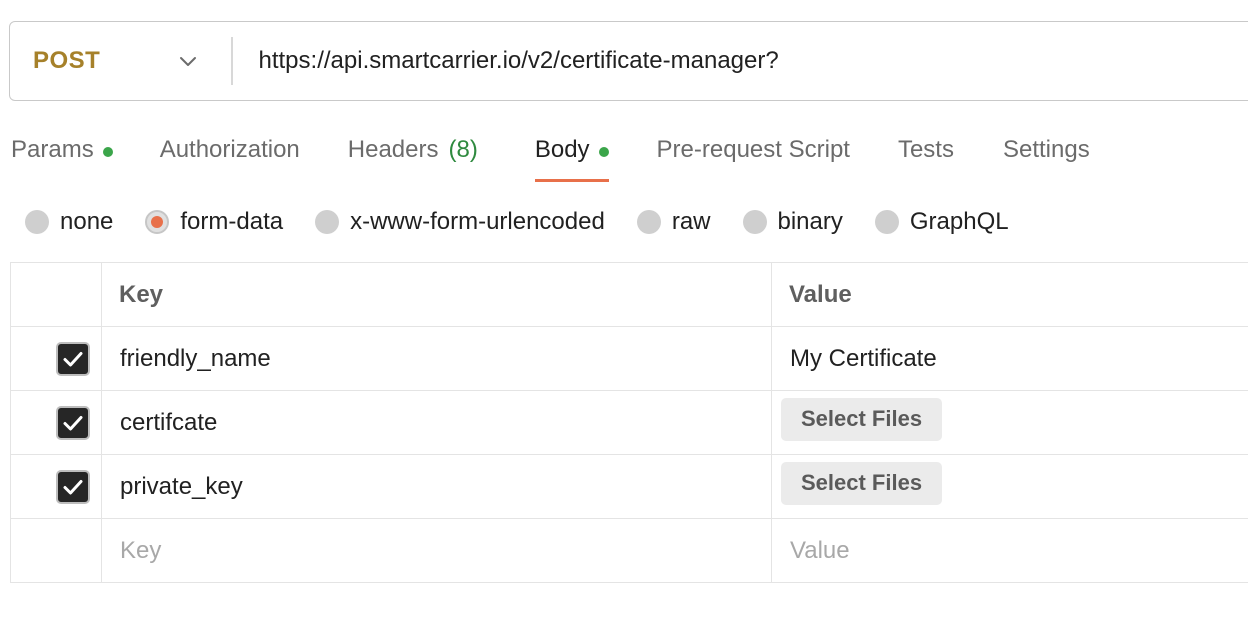 This screenshot has width=1248, height=642. Describe the element at coordinates (188, 61) in the screenshot. I see `chevron-down-icon` at that location.